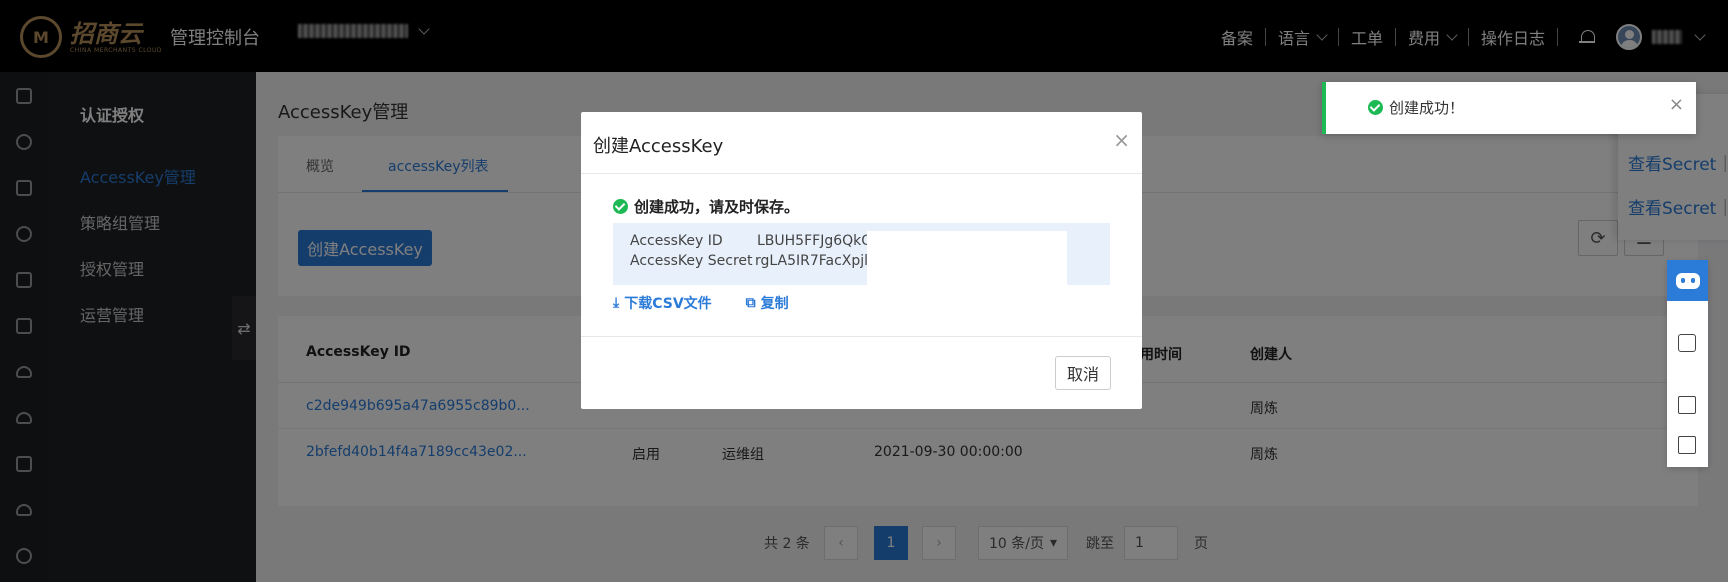 This screenshot has height=582, width=1728. I want to click on dialog-actions: ⤓ 下载CSV文件 ⧉ 复制, so click(701, 303).